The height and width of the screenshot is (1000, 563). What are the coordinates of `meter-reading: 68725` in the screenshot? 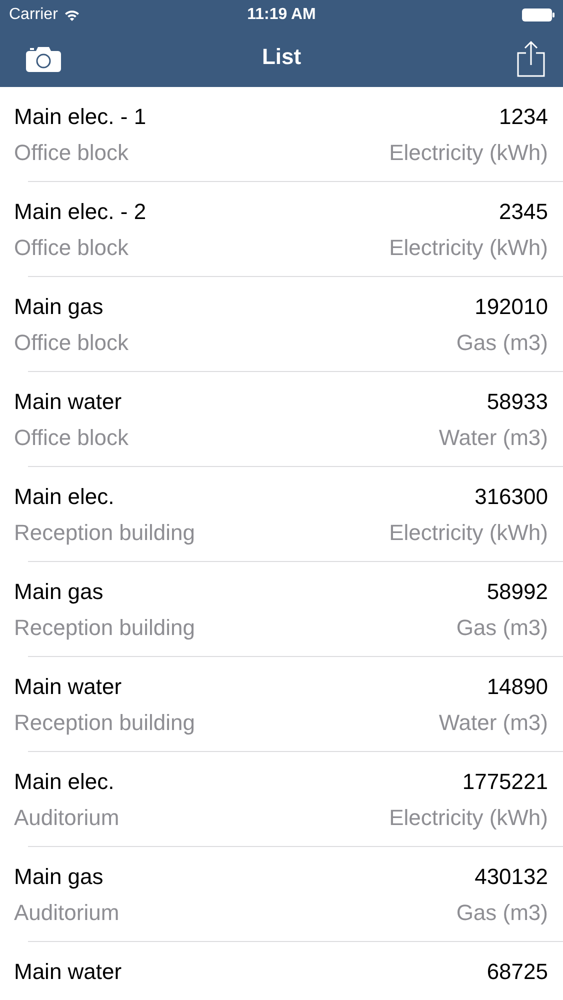 It's located at (517, 972).